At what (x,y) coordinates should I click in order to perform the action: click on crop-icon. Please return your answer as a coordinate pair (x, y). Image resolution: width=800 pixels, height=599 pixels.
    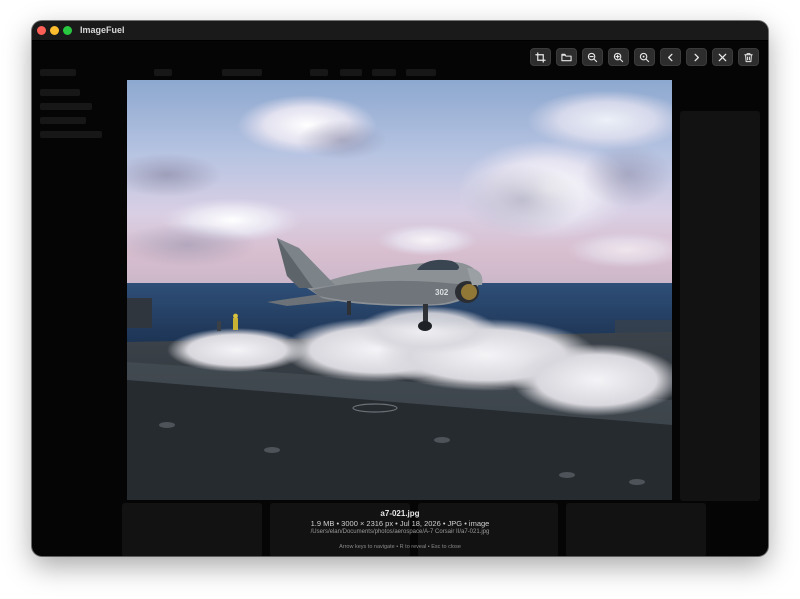
    Looking at the image, I should click on (540, 57).